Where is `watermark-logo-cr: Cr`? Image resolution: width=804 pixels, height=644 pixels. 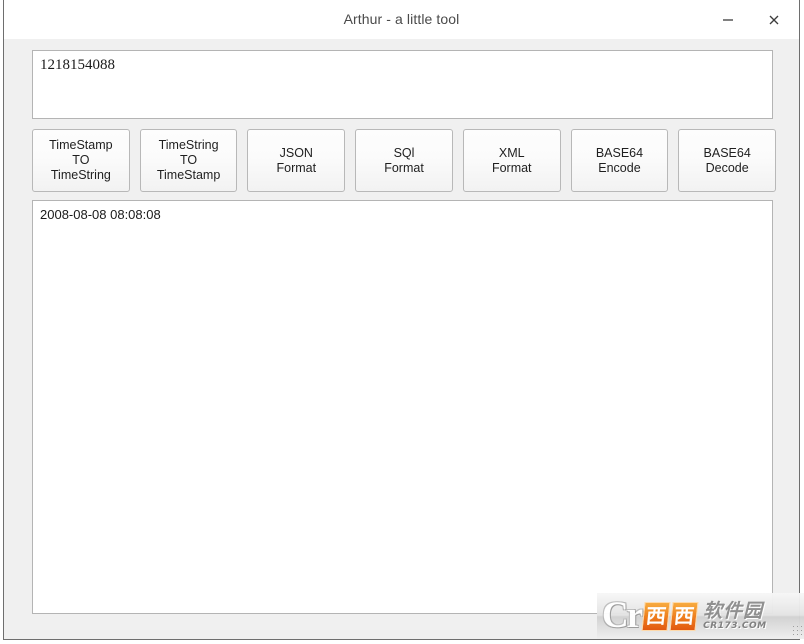 watermark-logo-cr: Cr is located at coordinates (622, 615).